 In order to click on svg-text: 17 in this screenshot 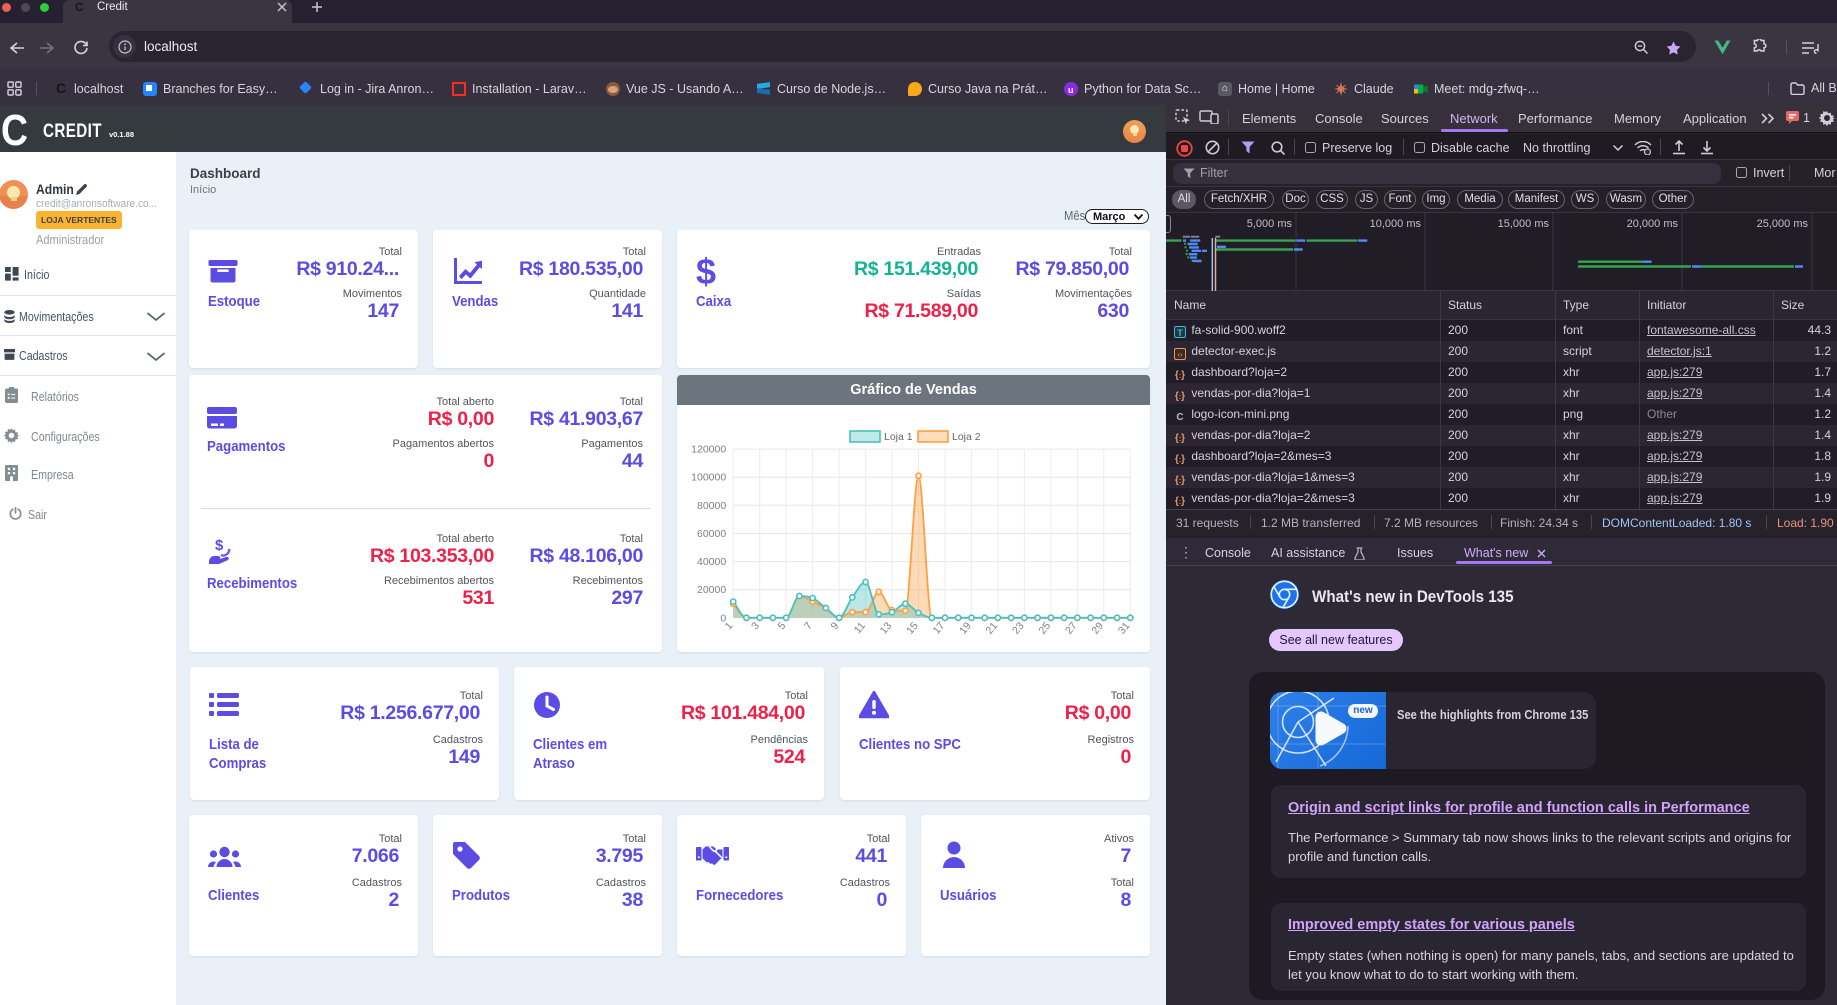, I will do `click(939, 628)`.